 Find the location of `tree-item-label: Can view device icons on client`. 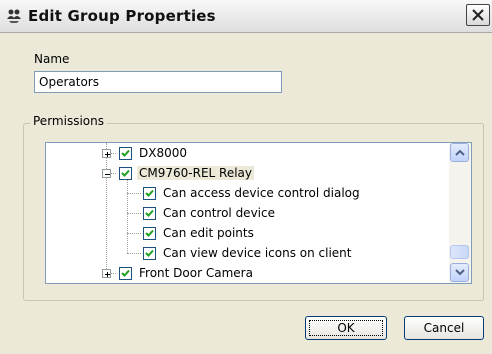

tree-item-label: Can view device icons on client is located at coordinates (257, 253).